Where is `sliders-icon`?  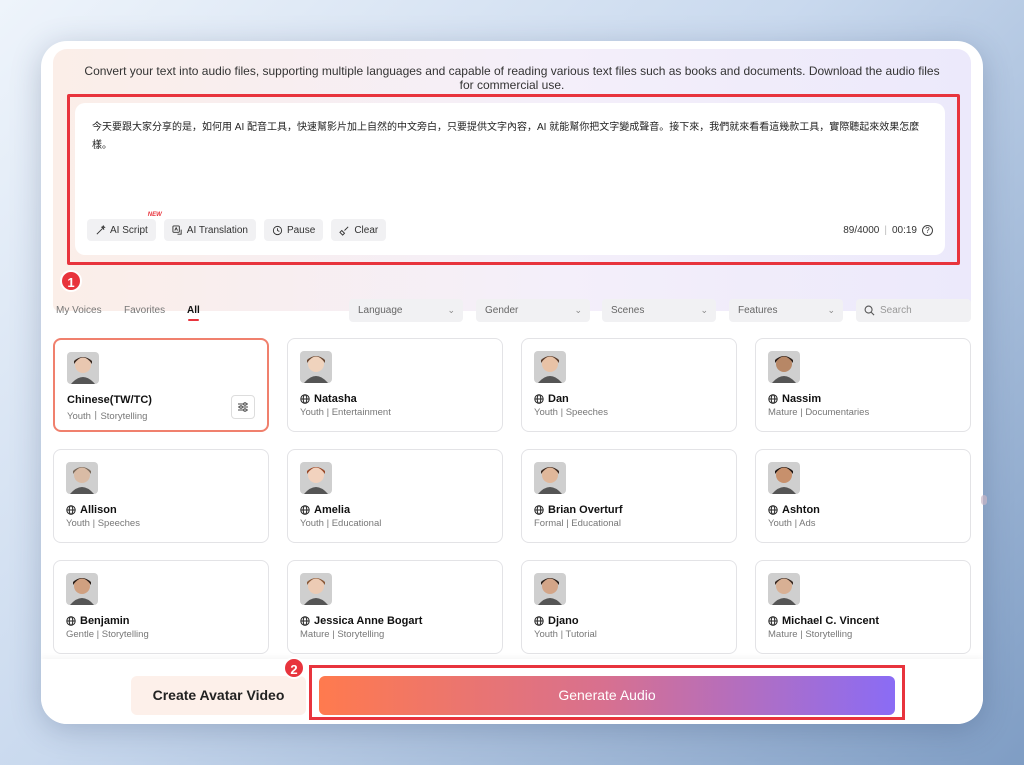 sliders-icon is located at coordinates (243, 407).